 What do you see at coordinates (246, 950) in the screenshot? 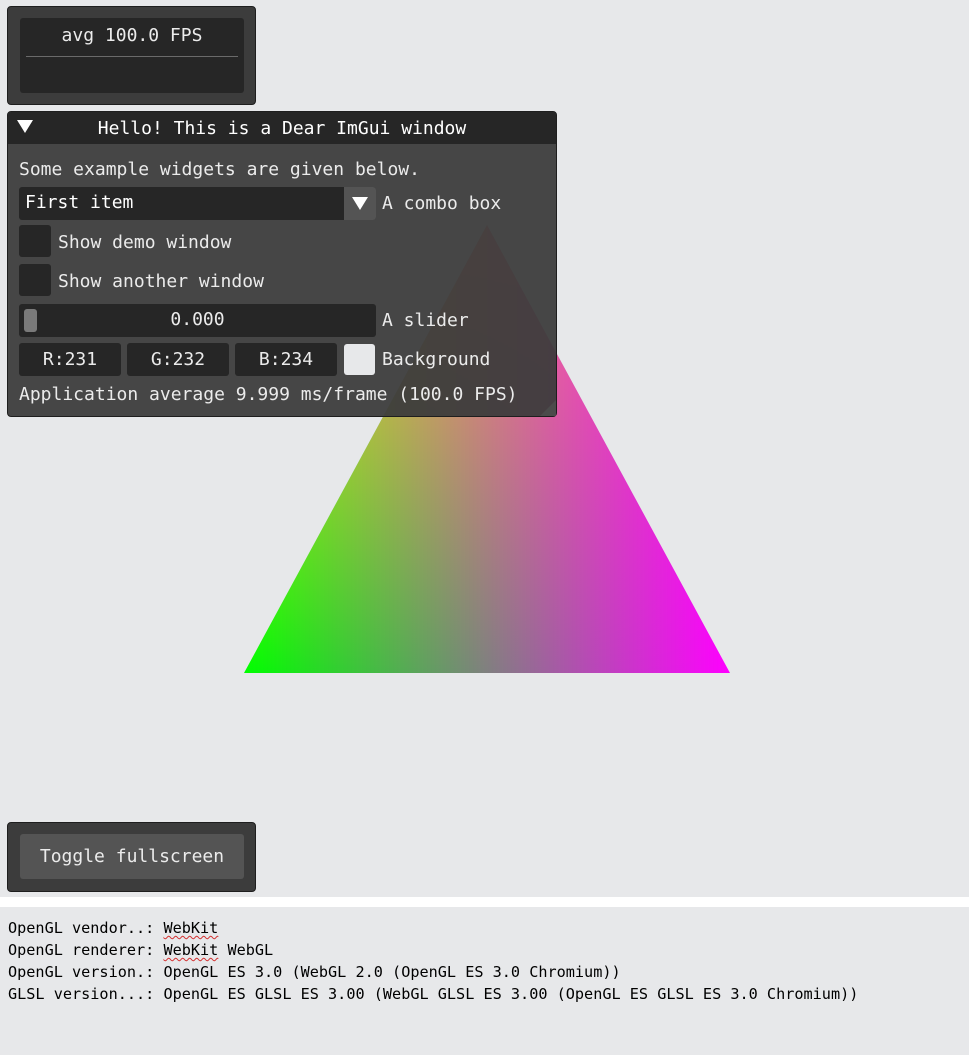
I see `renderer-value-webgl: WebGL` at bounding box center [246, 950].